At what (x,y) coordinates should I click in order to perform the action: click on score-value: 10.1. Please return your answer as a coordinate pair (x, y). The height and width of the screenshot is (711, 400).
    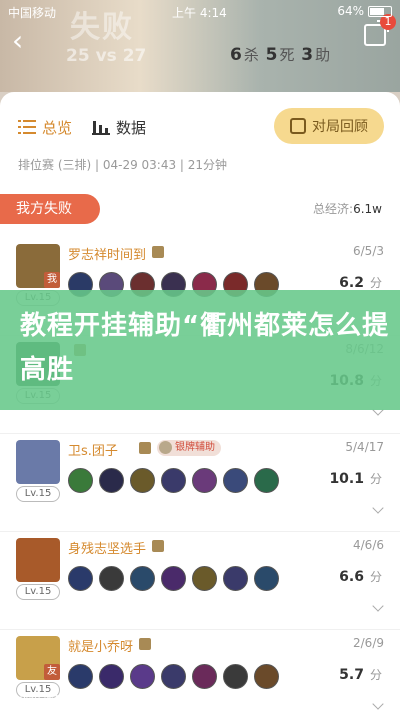
    Looking at the image, I should click on (346, 479).